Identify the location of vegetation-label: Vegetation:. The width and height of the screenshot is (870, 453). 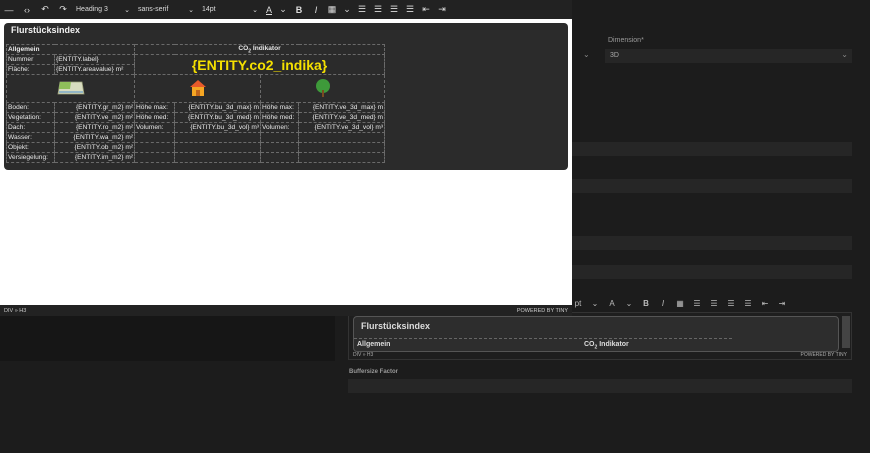
(30, 118).